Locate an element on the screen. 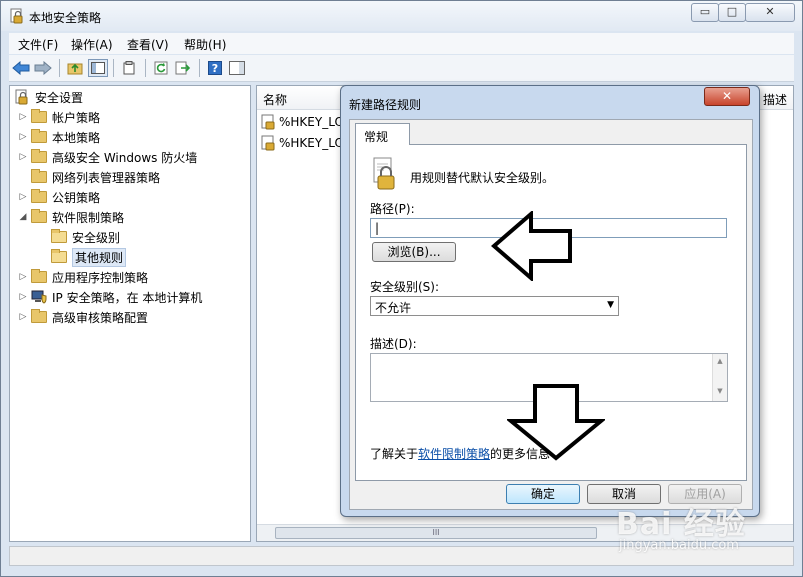 This screenshot has height=577, width=803. watermark-brand: Bai 经验 is located at coordinates (681, 524).